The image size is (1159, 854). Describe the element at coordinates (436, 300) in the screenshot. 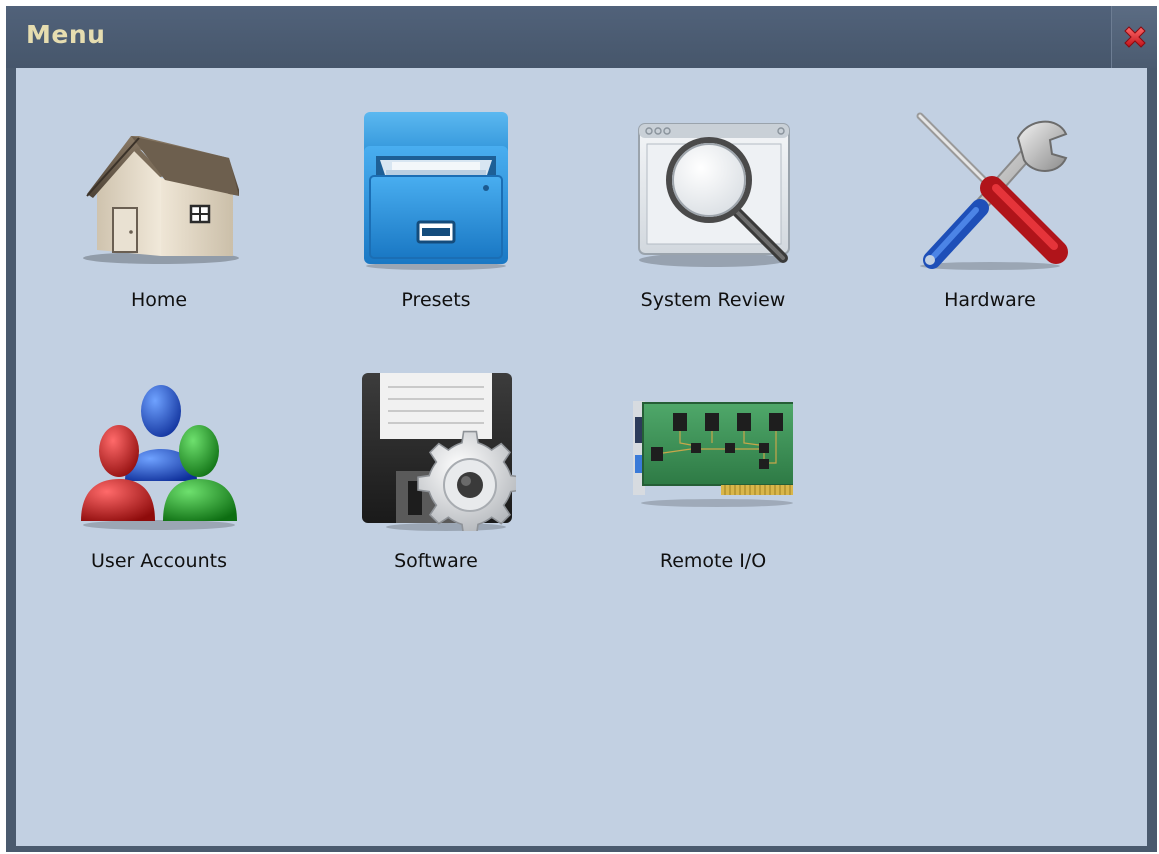

I see `menu-item-label: Presets` at that location.